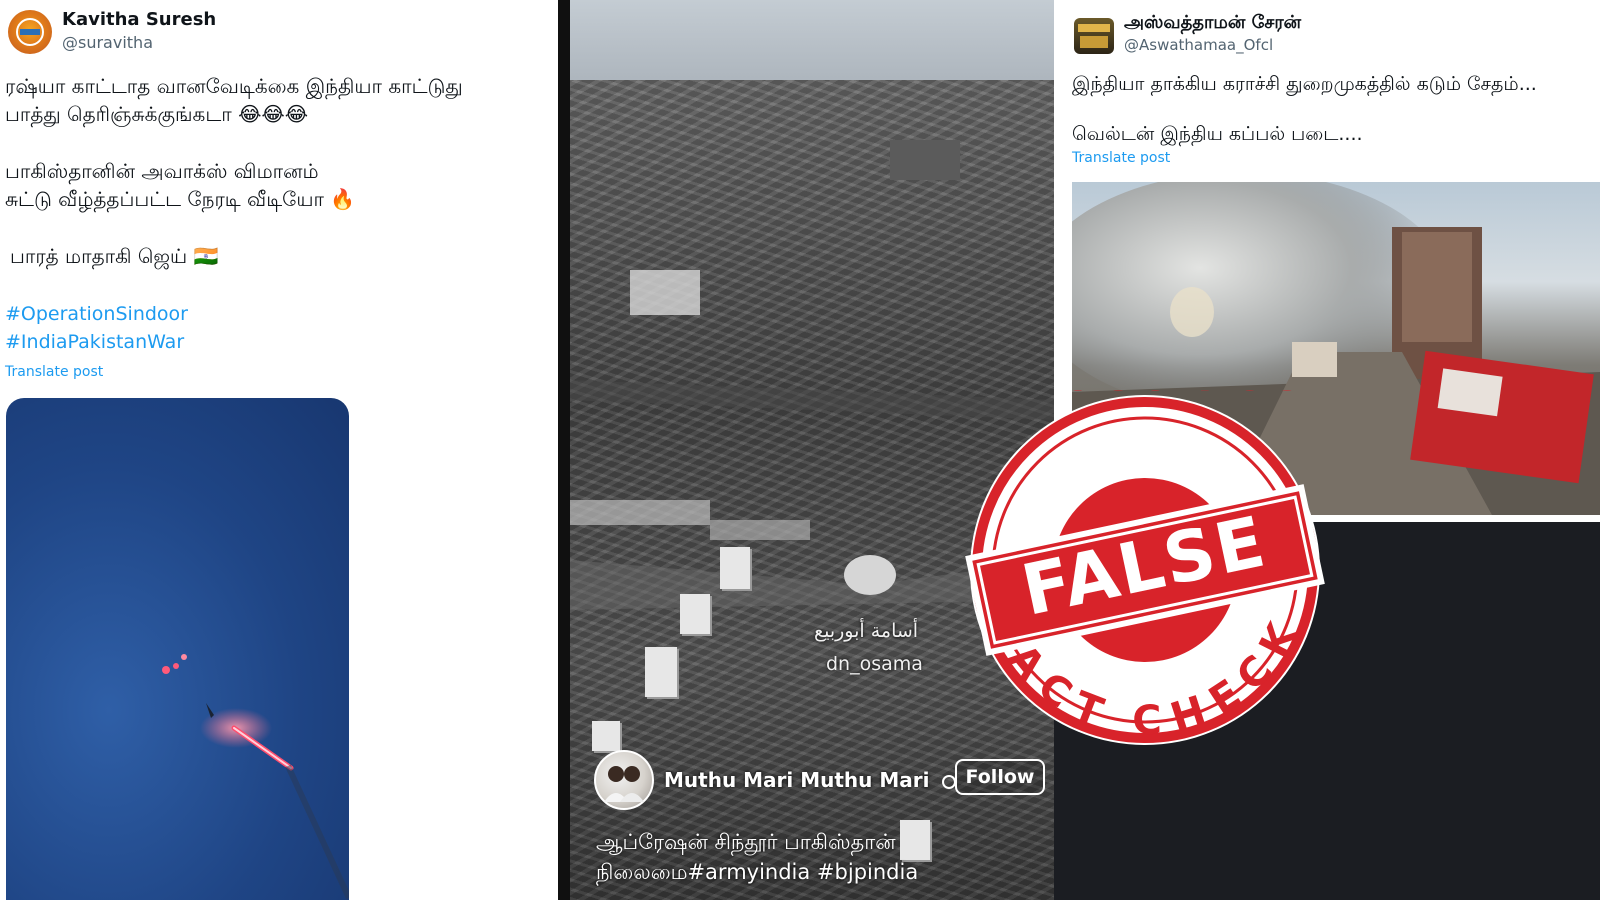 This screenshot has height=900, width=1600. I want to click on false-fact-check-stamp: TELUGU POST FACT CHECK FALSE, so click(1145, 567).